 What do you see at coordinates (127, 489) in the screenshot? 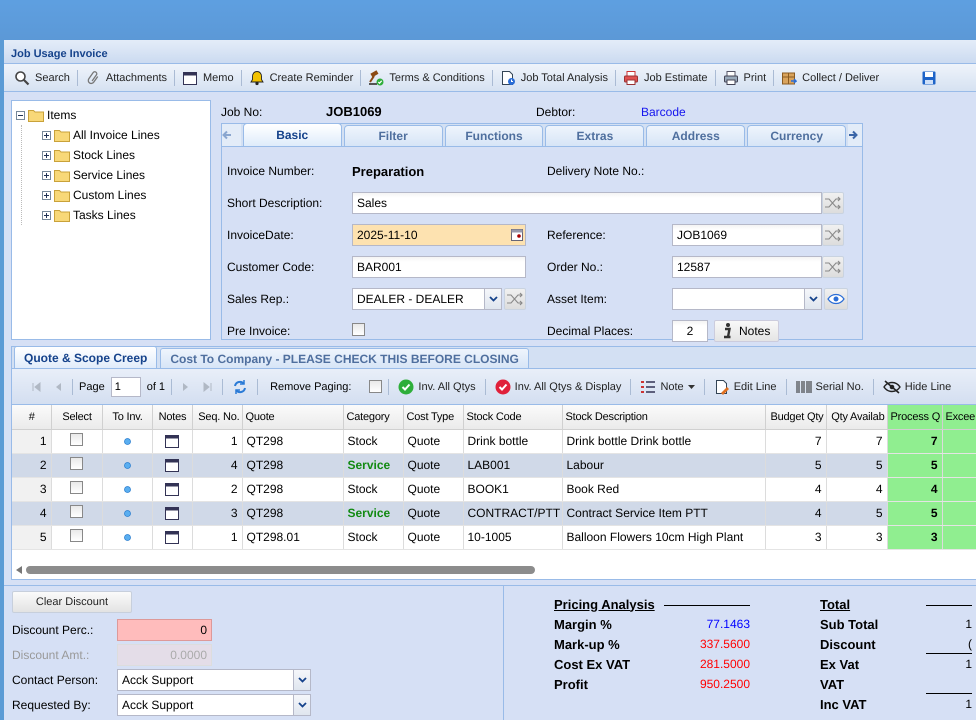
I see `dot-icon` at bounding box center [127, 489].